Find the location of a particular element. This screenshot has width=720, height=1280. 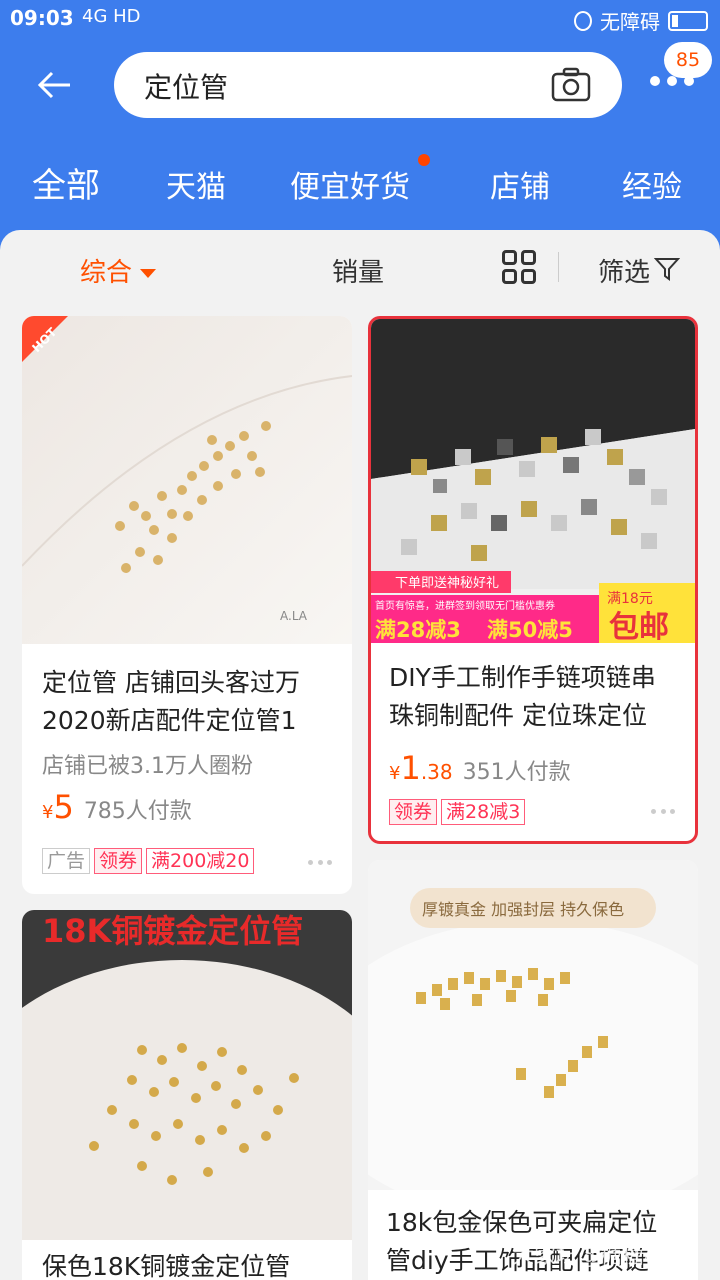

svg-text: A.LA is located at coordinates (294, 616).